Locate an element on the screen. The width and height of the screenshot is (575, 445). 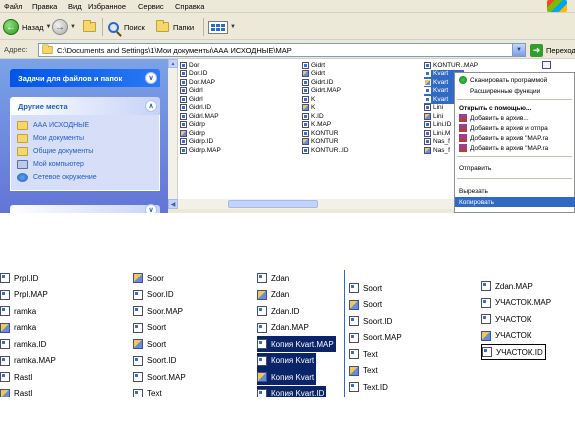
file-item: ramka.ID is located at coordinates (23, 344).